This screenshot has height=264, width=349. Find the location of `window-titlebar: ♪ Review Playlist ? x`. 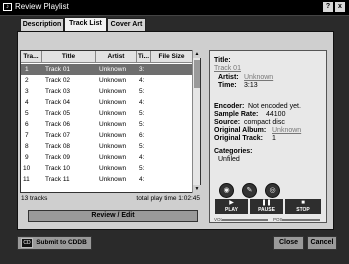

window-titlebar: ♪ Review Playlist ? x is located at coordinates (174, 7).